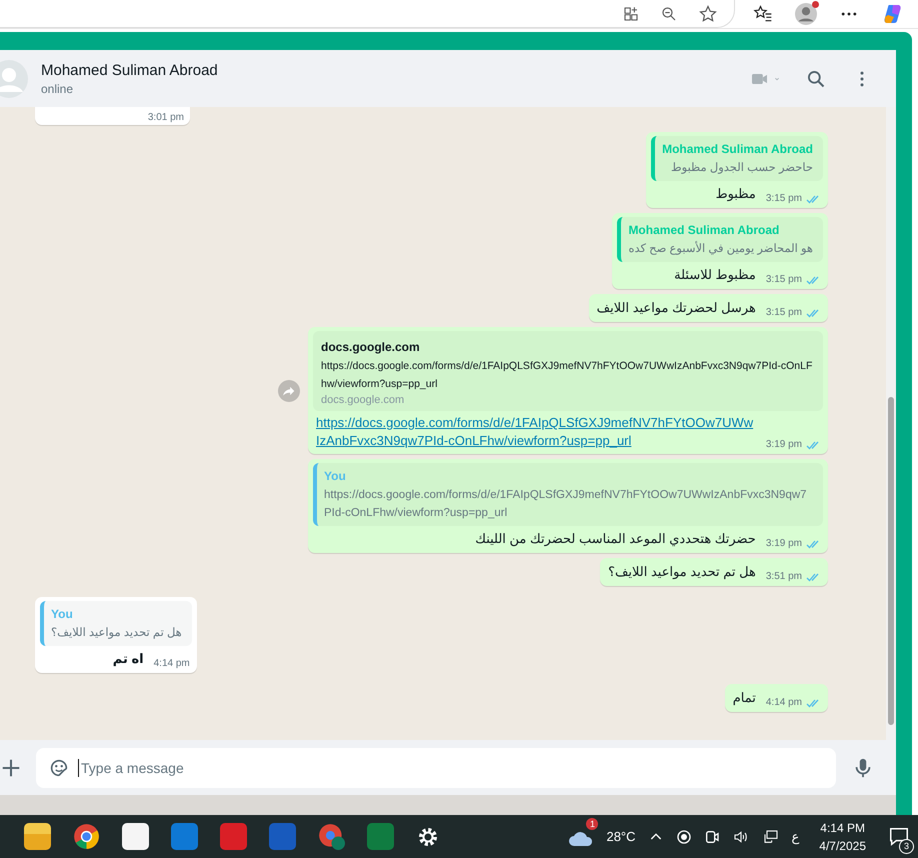  Describe the element at coordinates (57, 89) in the screenshot. I see `contact-status: online` at that location.